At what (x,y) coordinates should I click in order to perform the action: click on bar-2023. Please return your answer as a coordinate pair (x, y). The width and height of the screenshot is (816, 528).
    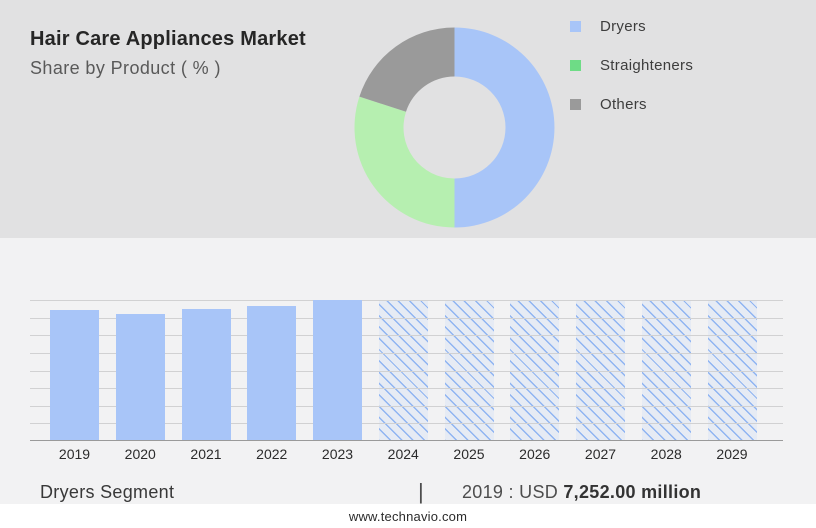
    Looking at the image, I should click on (337, 370).